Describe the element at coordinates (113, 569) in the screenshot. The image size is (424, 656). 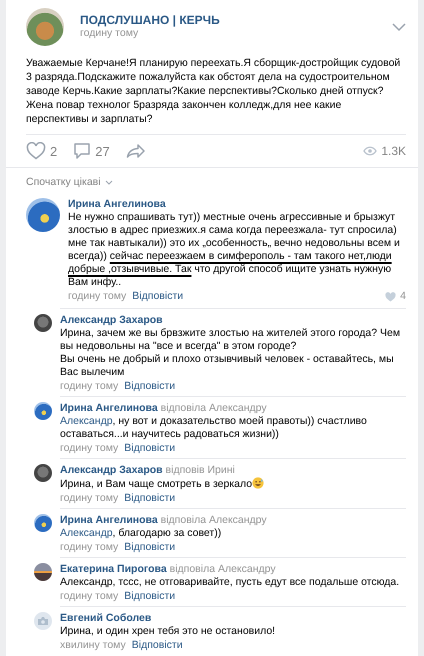
I see `commenter-name: Екатерина Пирогова` at that location.